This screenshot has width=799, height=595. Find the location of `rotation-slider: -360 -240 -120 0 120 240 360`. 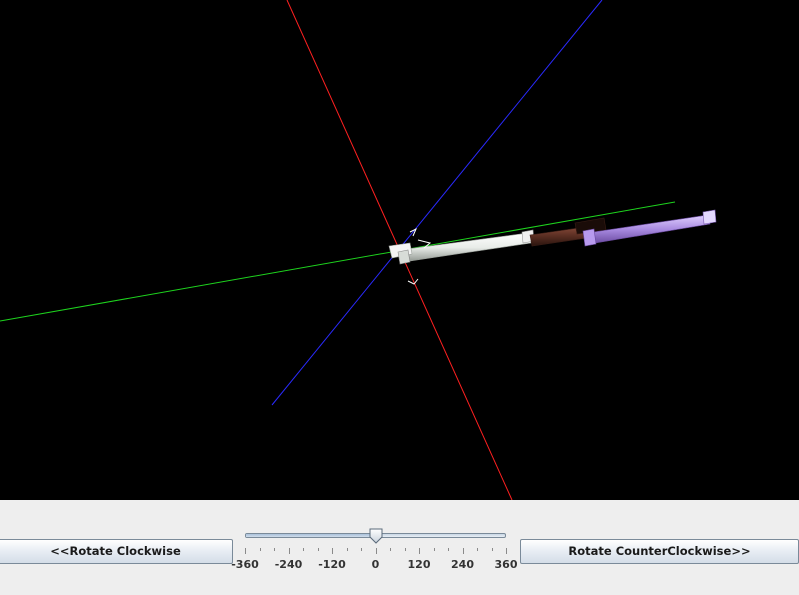

rotation-slider: -360 -240 -120 0 120 240 360 is located at coordinates (375, 549).